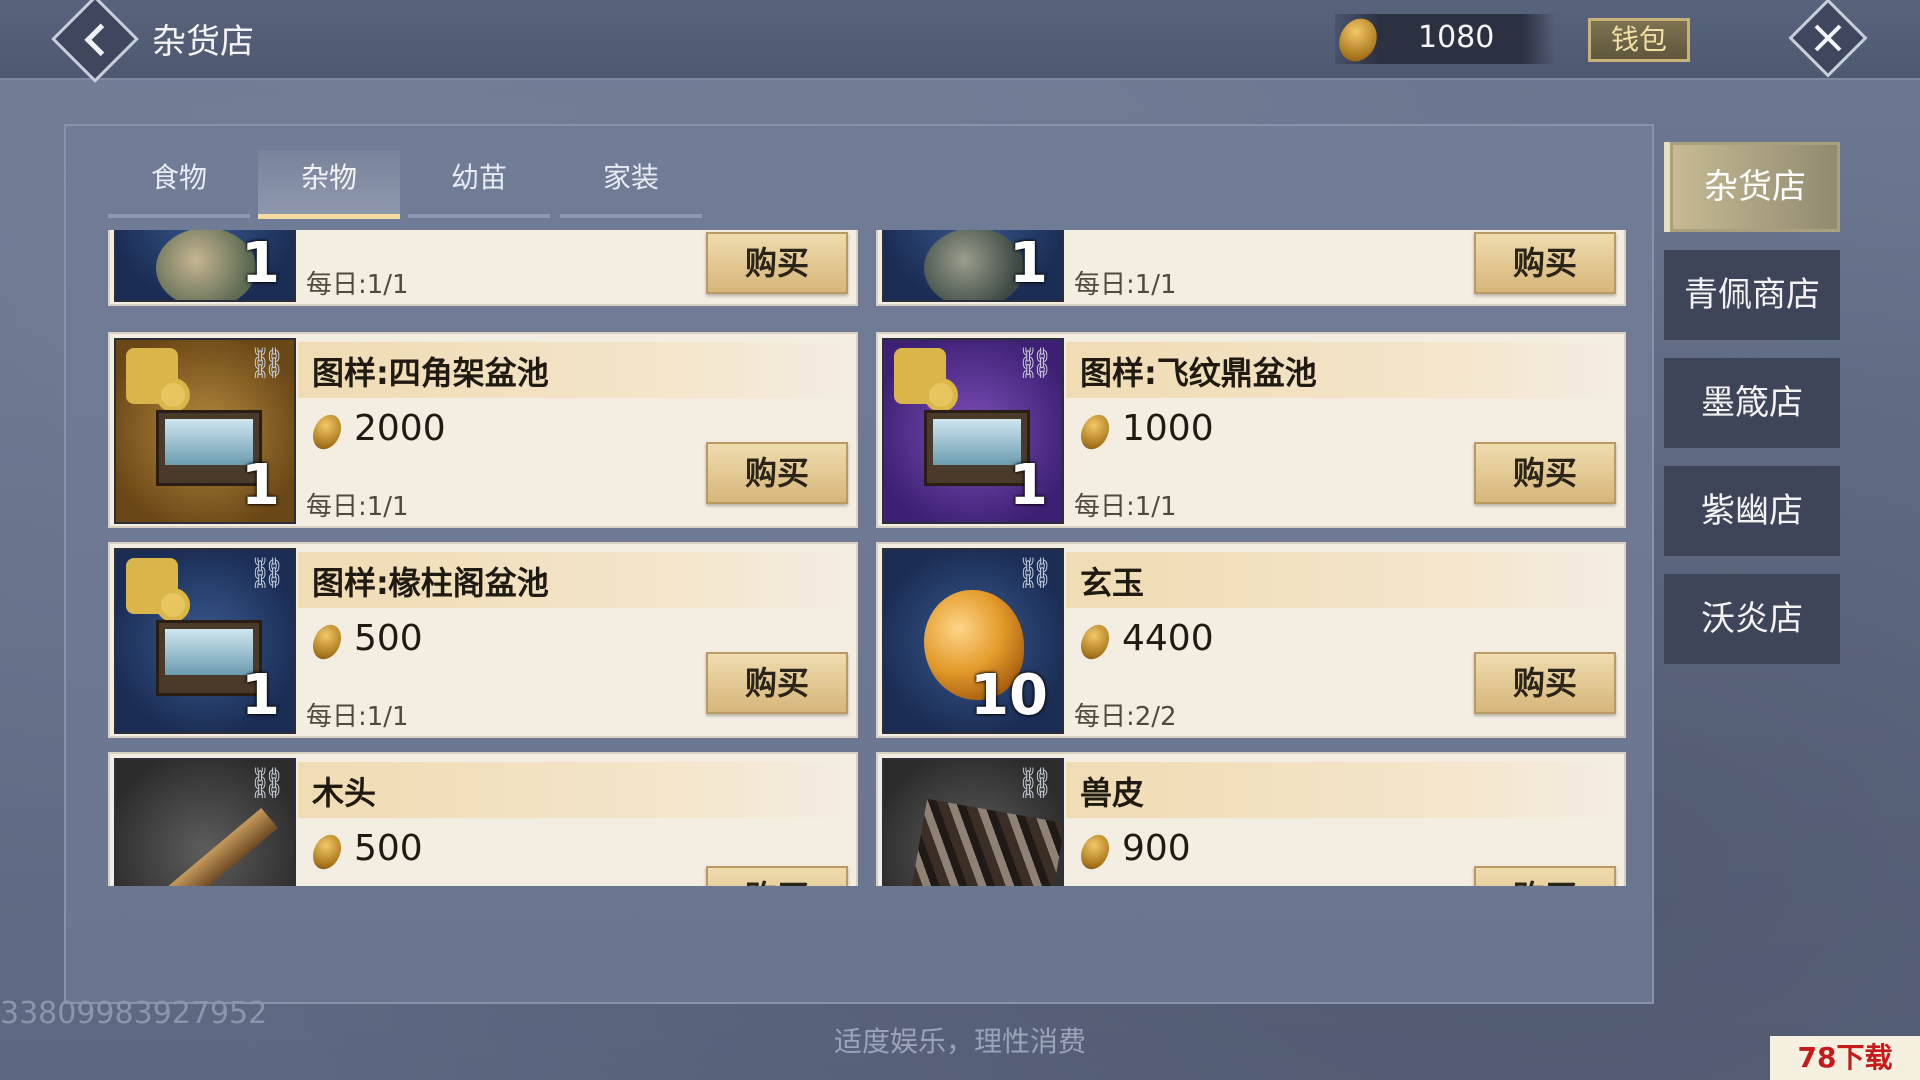  What do you see at coordinates (1251, 640) in the screenshot?
I see `item-card: ⛓ 10 玄玉 4400 每日:2/2 购买` at bounding box center [1251, 640].